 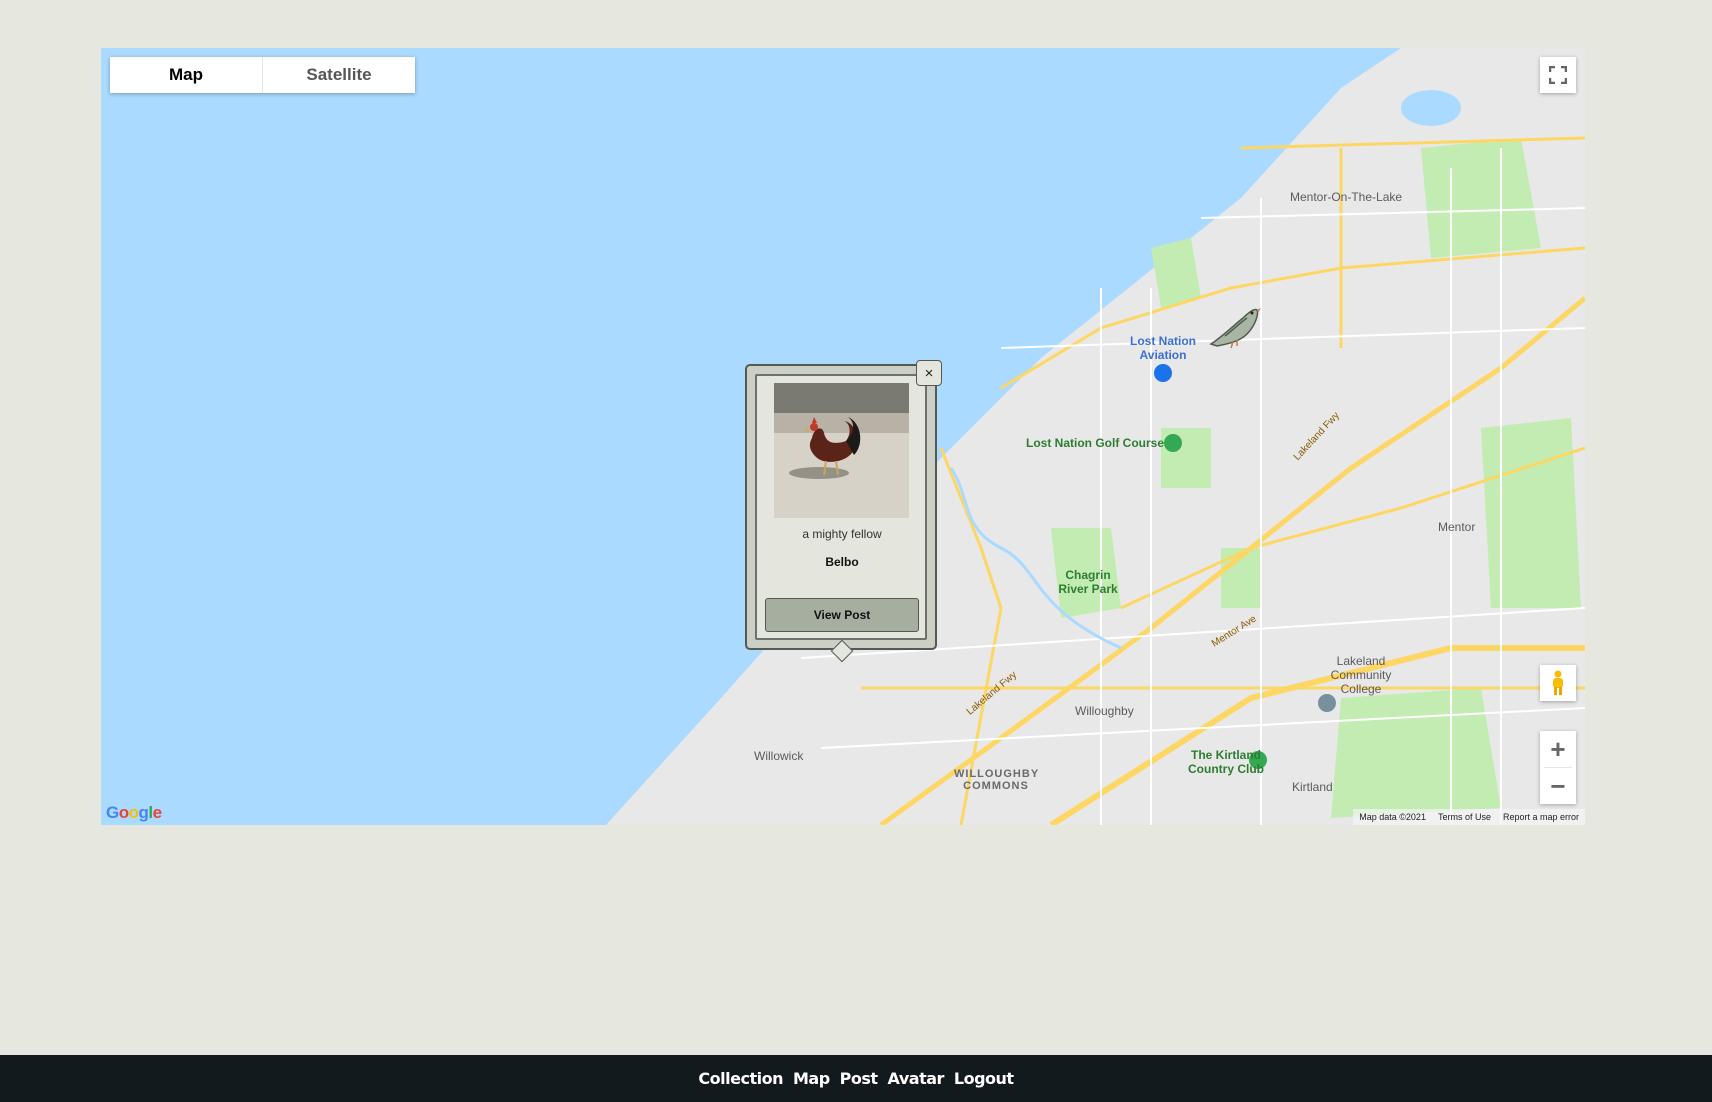 What do you see at coordinates (859, 1078) in the screenshot?
I see `nav-link-post: Post` at bounding box center [859, 1078].